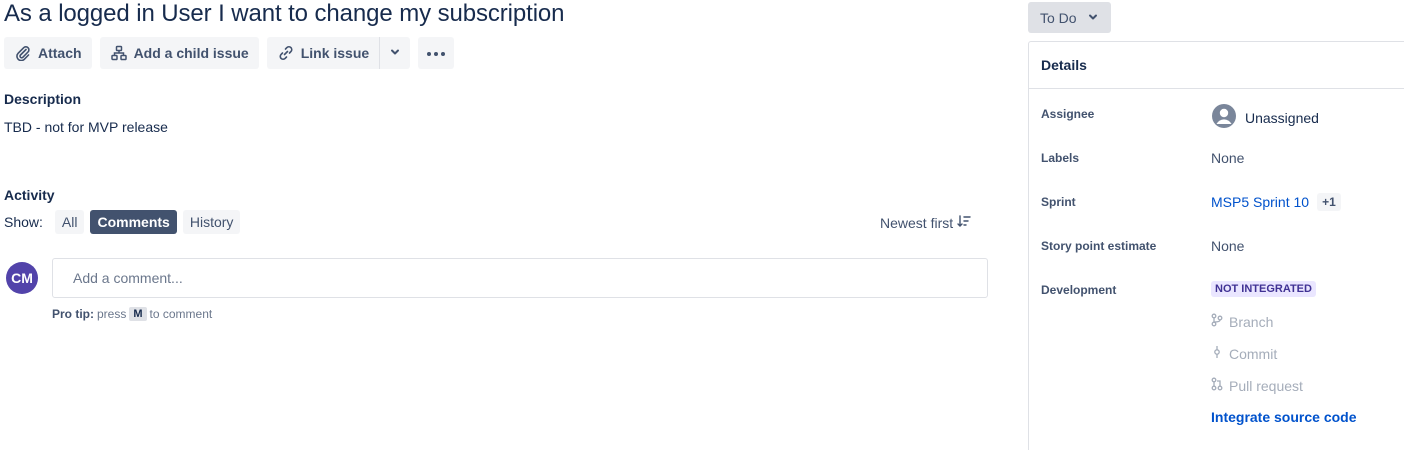  What do you see at coordinates (964, 222) in the screenshot?
I see `sort-icon` at bounding box center [964, 222].